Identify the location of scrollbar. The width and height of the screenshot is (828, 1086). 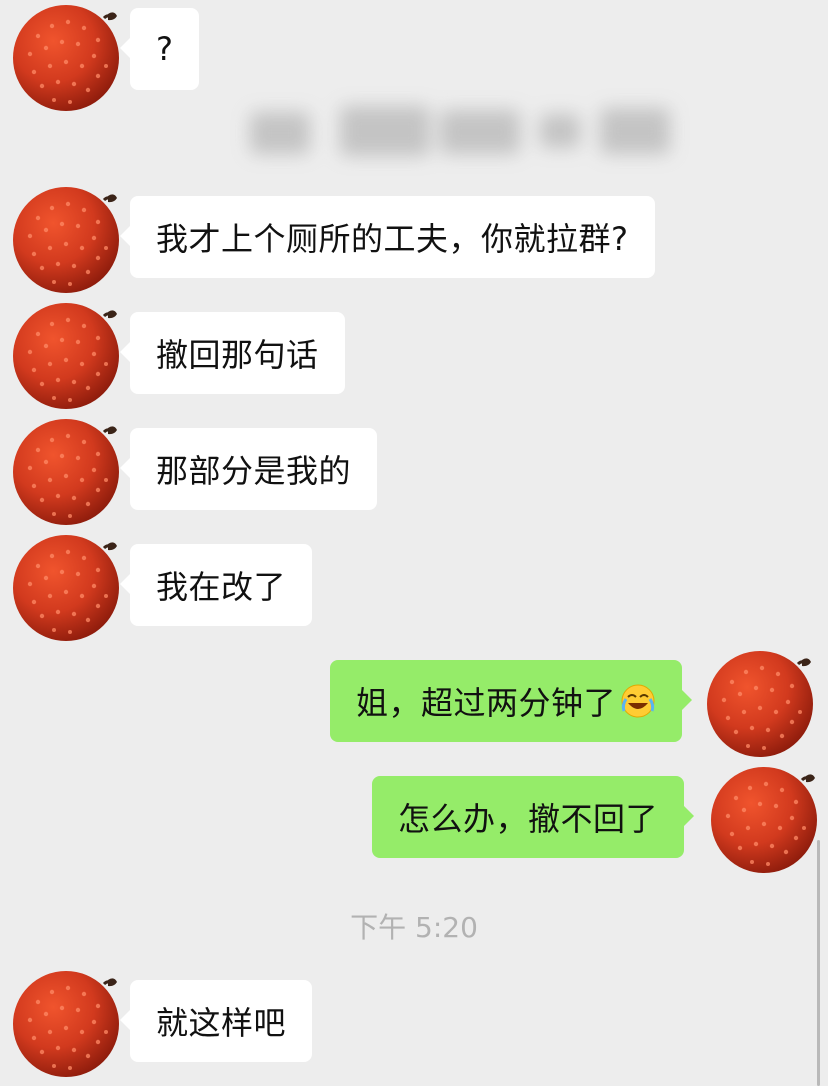
(818, 963).